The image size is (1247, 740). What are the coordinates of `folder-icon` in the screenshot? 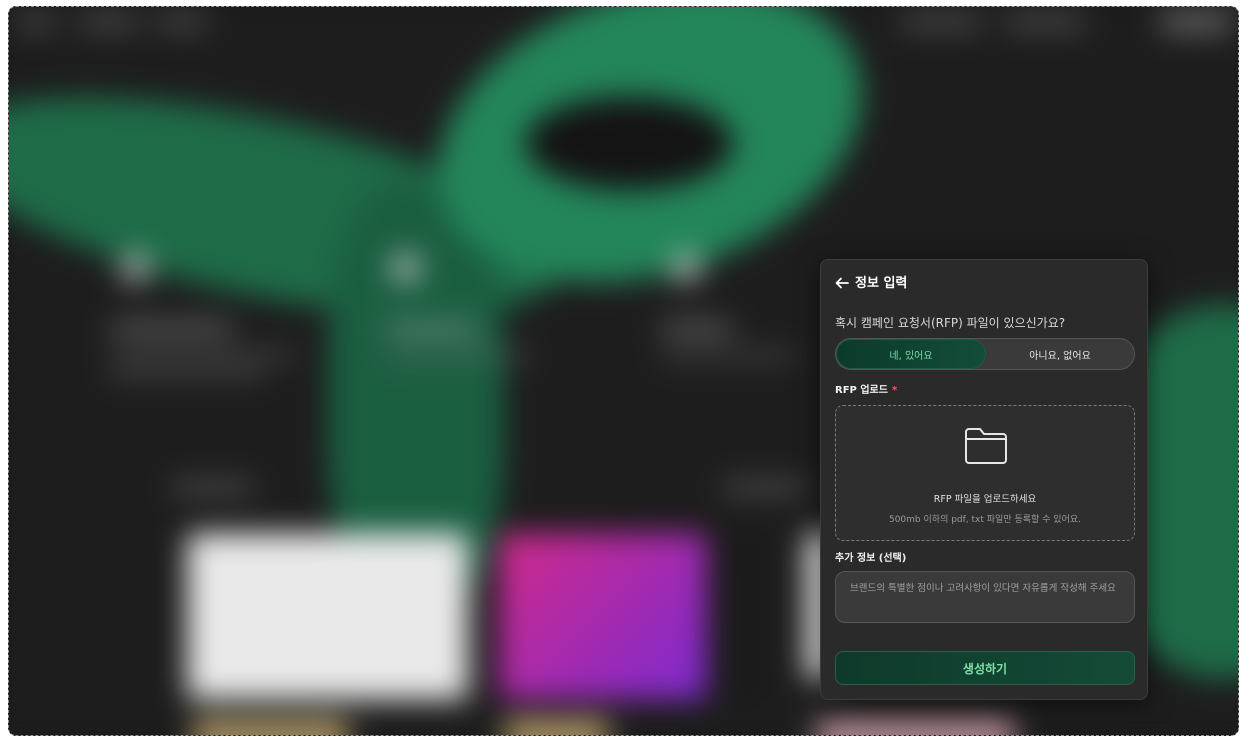 It's located at (986, 446).